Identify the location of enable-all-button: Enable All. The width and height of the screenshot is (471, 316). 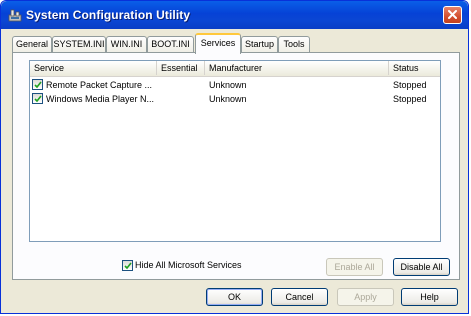
(354, 267).